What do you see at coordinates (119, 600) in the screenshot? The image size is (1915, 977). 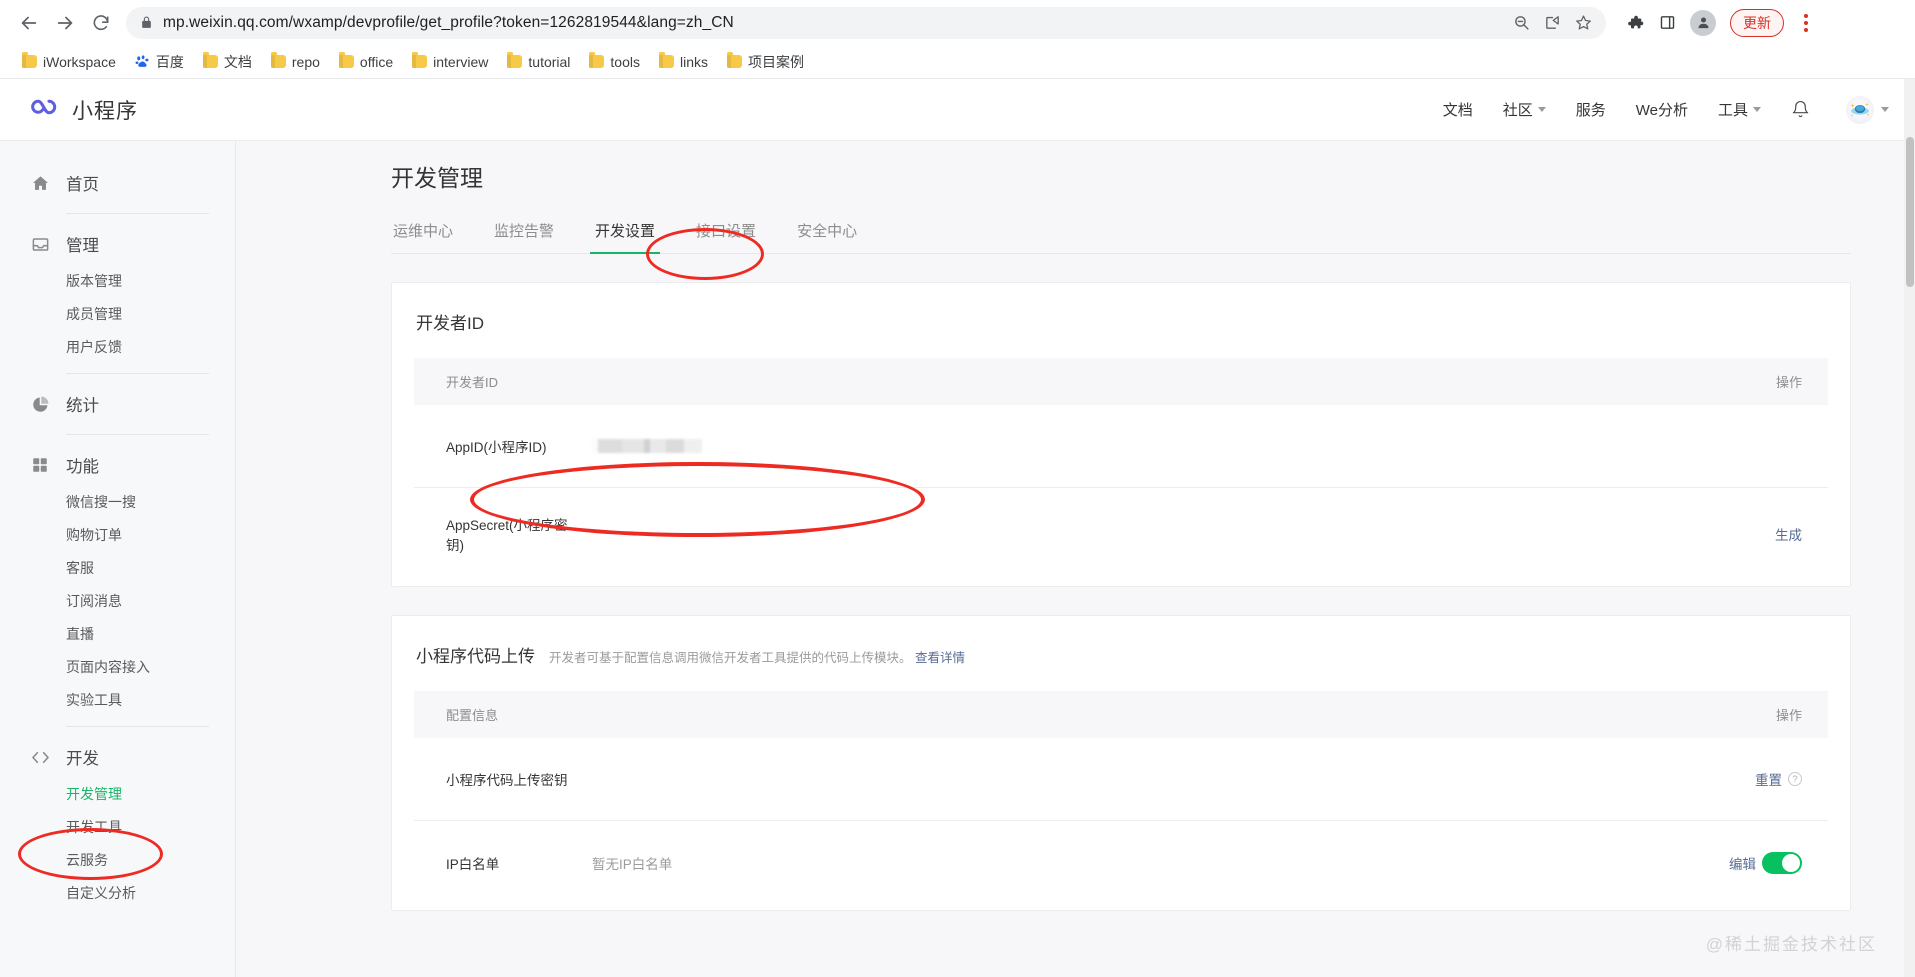 I see `sidebar-item-subscribe-message: 订阅消息` at bounding box center [119, 600].